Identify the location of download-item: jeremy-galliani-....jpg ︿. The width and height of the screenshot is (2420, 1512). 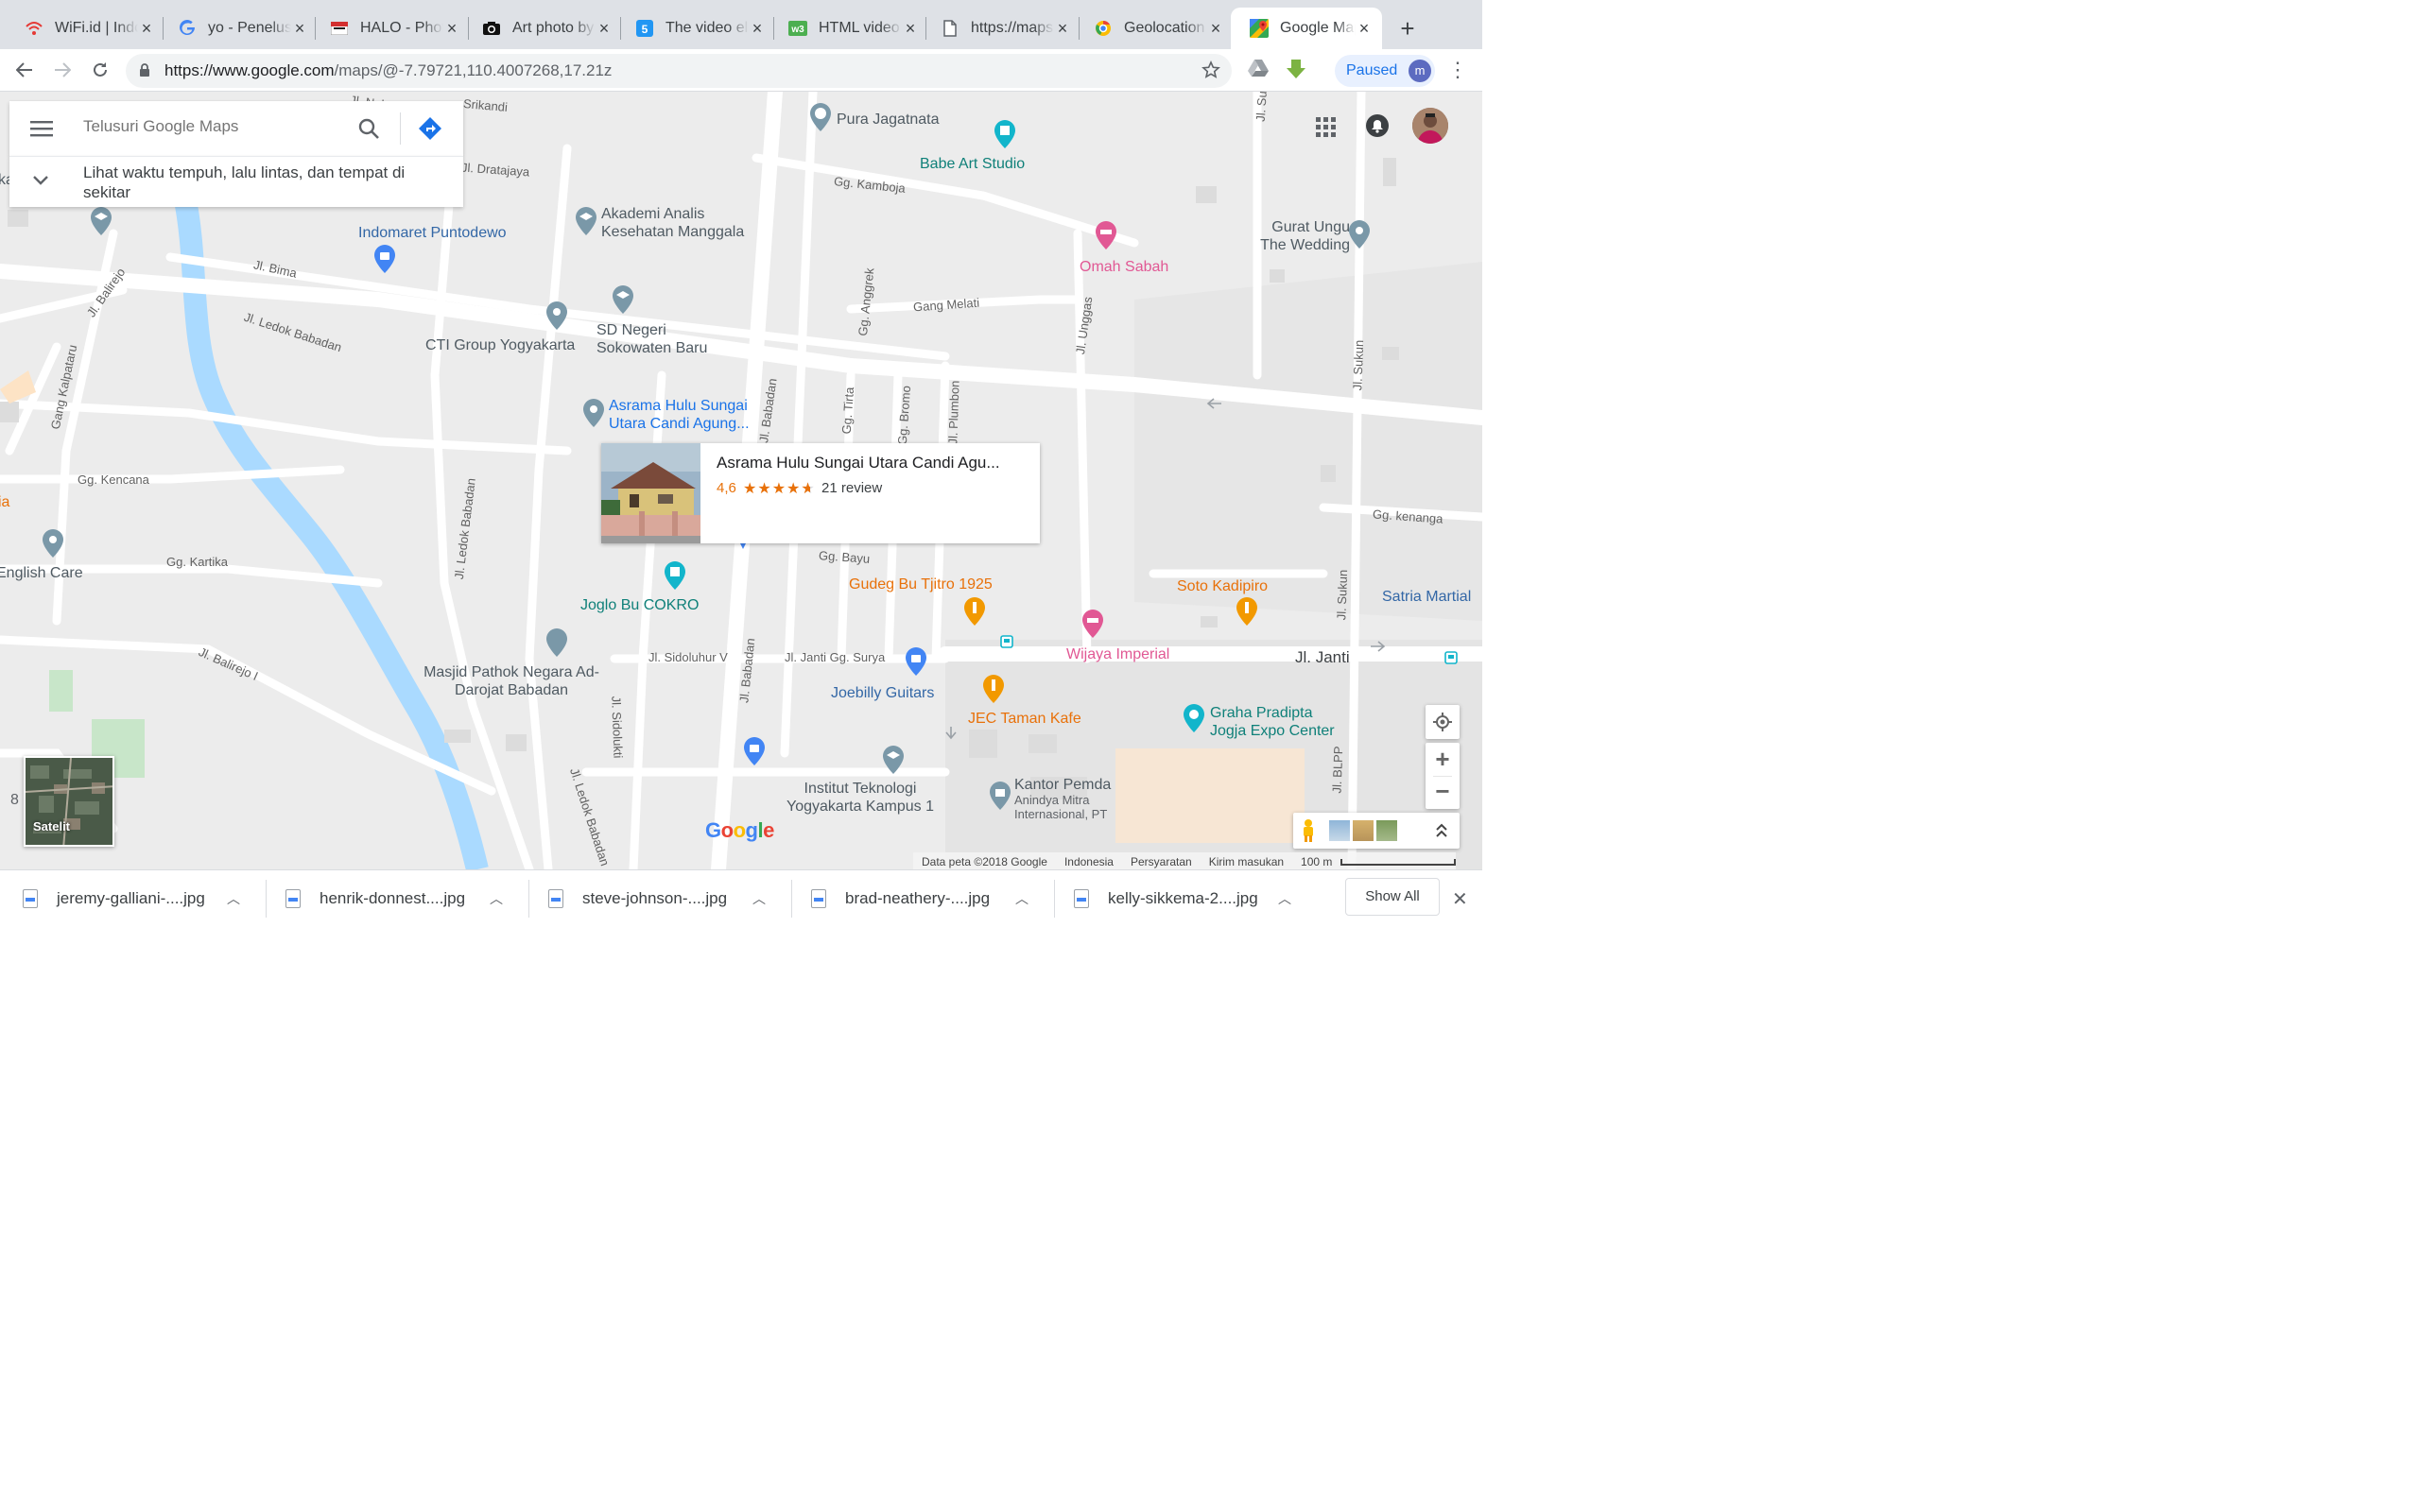
(127, 898).